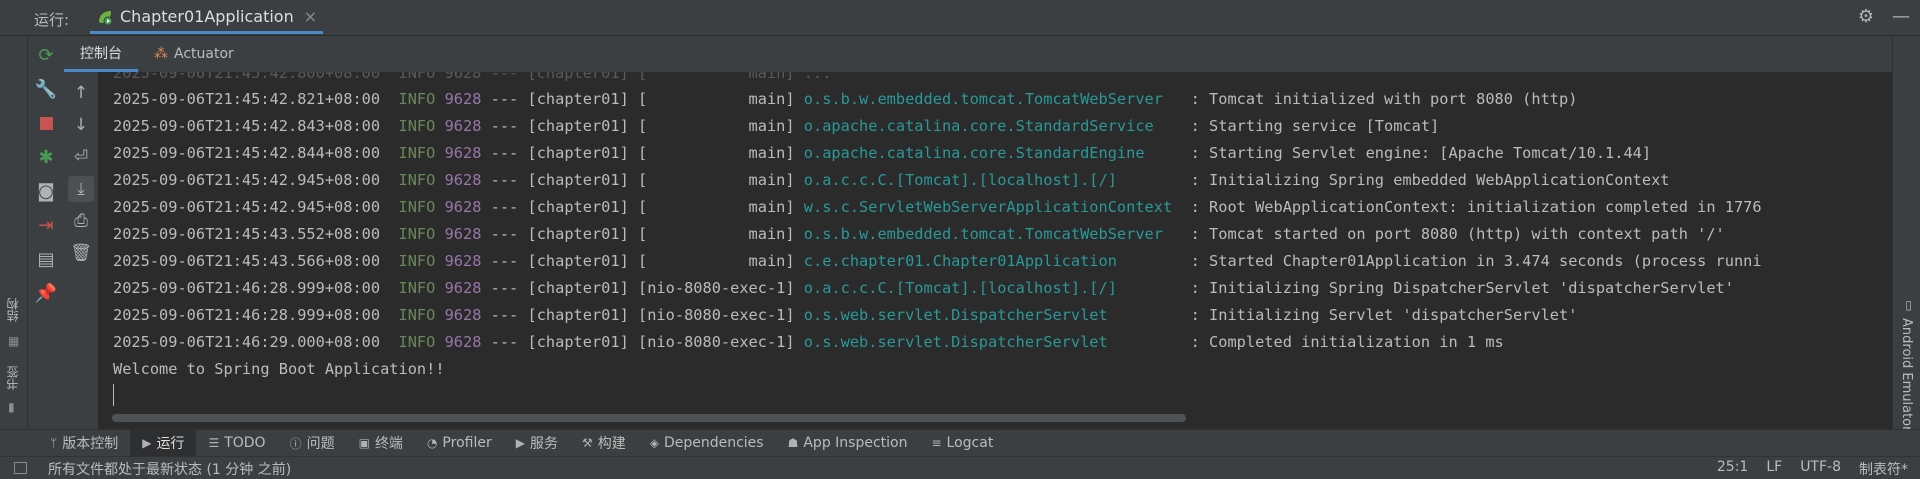 The width and height of the screenshot is (1920, 479). I want to click on settings-gear-icon: ⚙, so click(1866, 16).